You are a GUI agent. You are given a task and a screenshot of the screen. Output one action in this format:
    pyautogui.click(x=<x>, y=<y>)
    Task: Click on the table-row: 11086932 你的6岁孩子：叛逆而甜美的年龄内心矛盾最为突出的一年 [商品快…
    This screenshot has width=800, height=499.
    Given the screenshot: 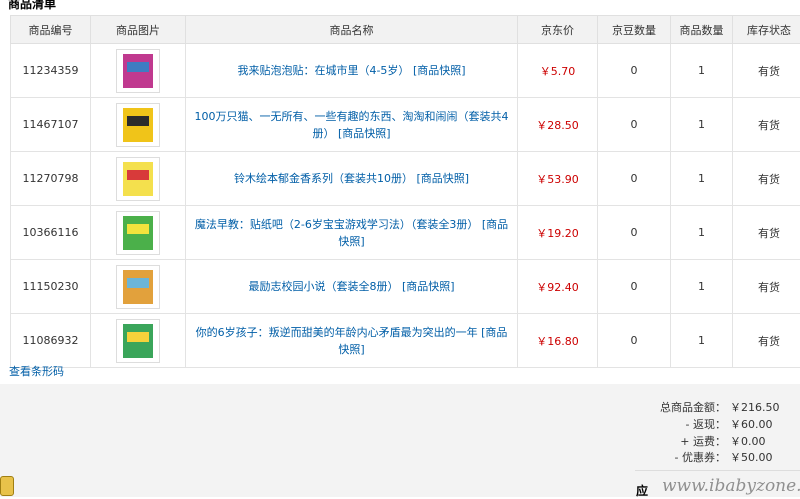 What is the action you would take?
    pyautogui.click(x=405, y=341)
    